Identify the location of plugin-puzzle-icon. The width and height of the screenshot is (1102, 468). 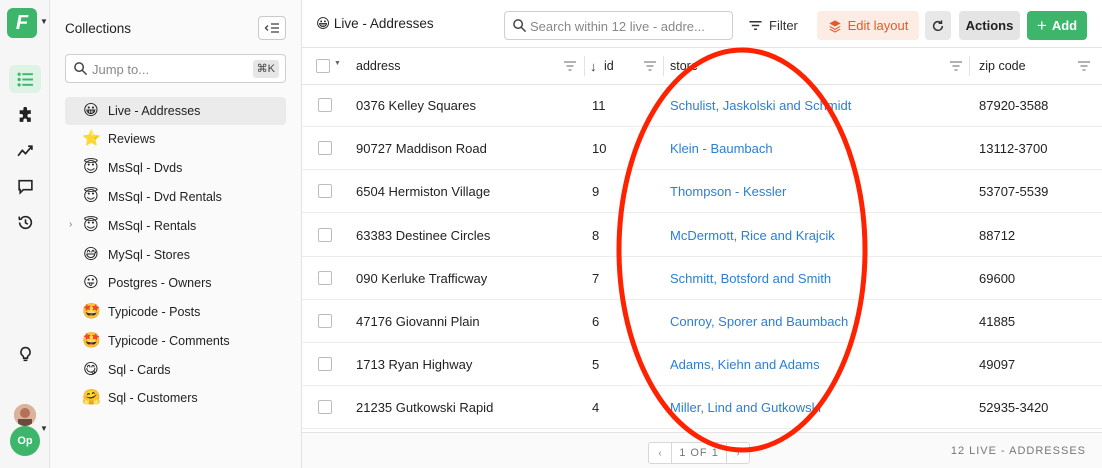
(25, 115).